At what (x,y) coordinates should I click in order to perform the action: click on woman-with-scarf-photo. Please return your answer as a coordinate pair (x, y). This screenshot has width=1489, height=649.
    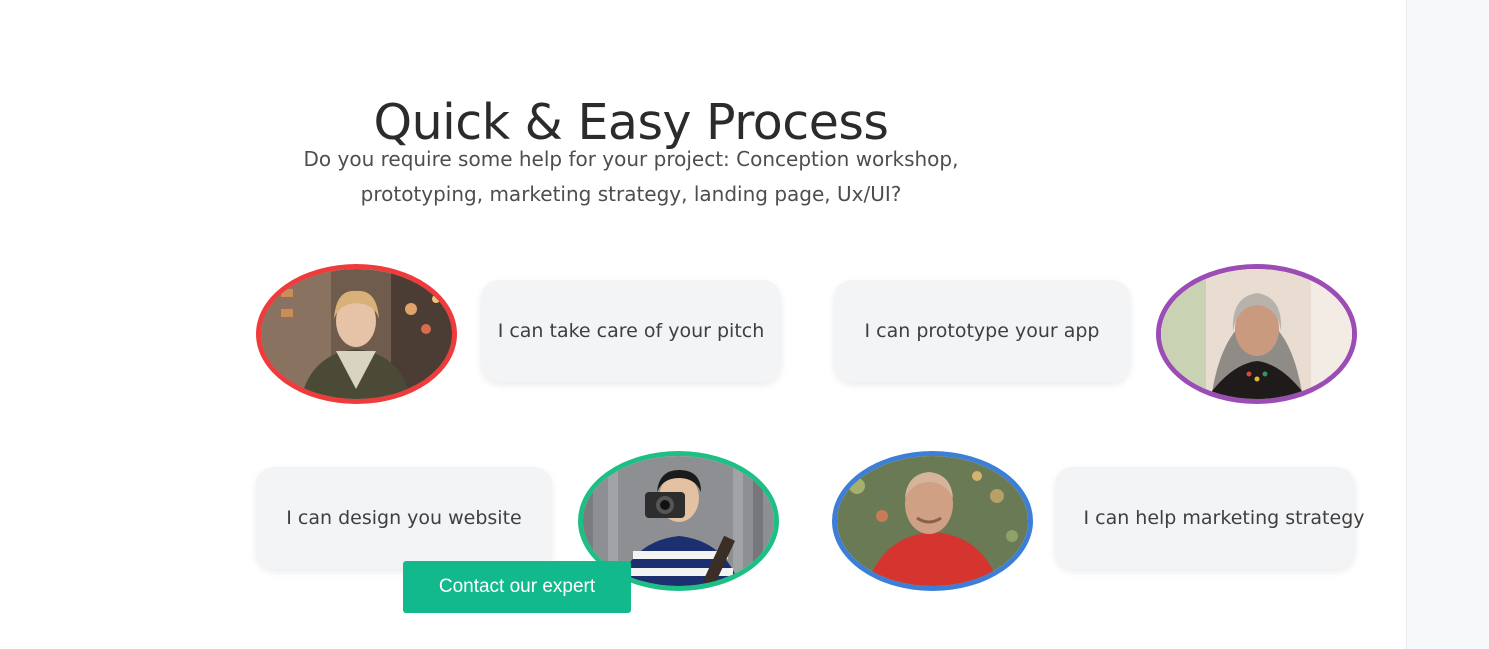
    Looking at the image, I should click on (356, 334).